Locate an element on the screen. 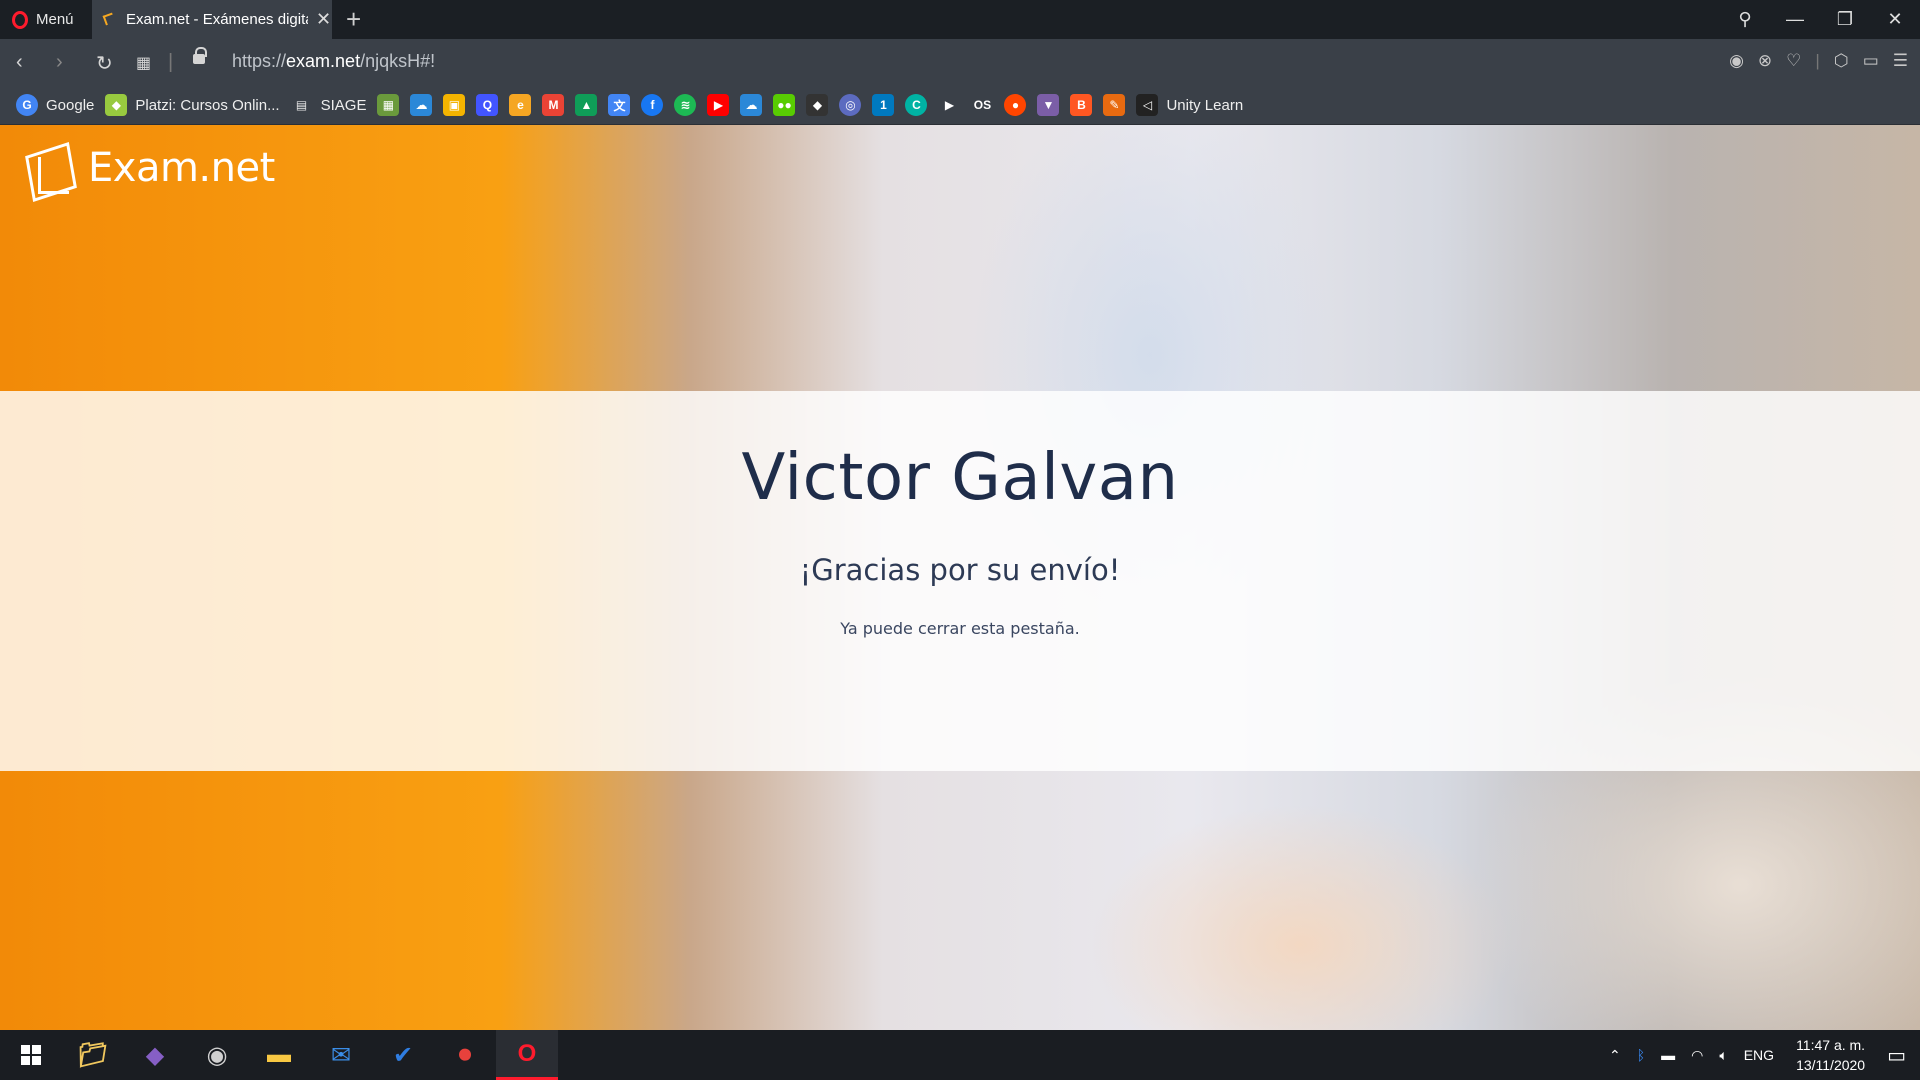 The width and height of the screenshot is (1920, 1080). clock: 11:47 a. m. 13/11/2020 is located at coordinates (1830, 1055).